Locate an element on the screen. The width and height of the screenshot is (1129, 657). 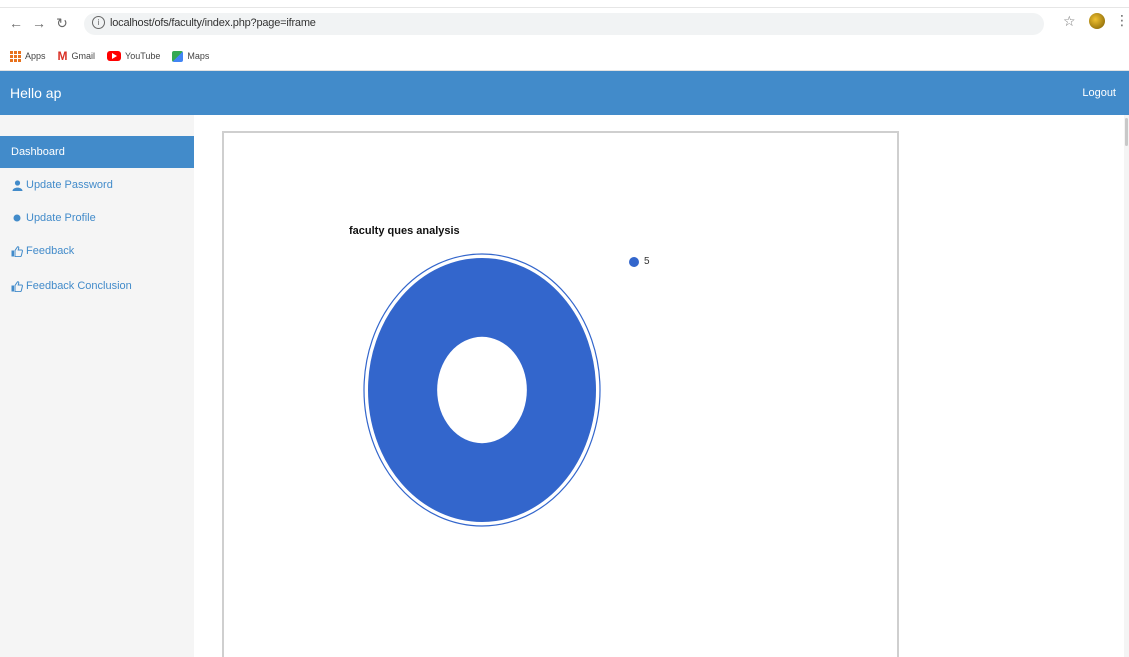
reload-icon: ↻ is located at coordinates (62, 23).